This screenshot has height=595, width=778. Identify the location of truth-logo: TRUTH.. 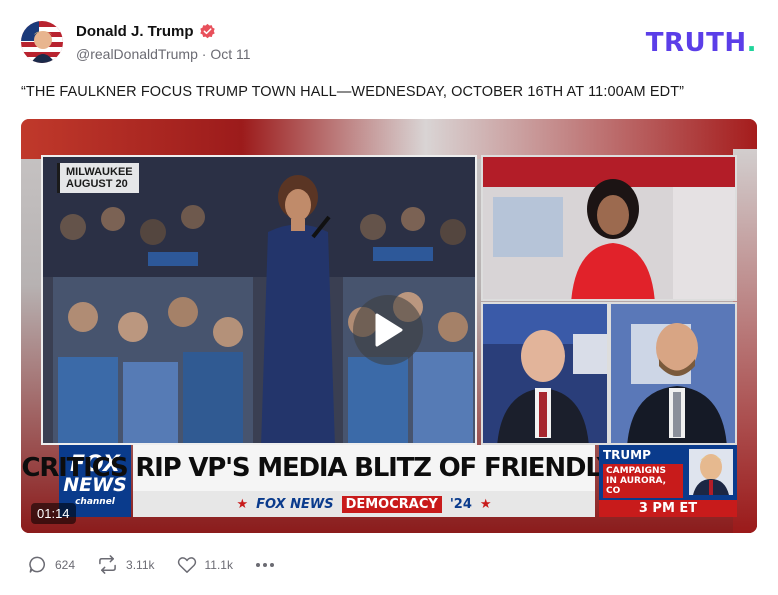
(701, 43).